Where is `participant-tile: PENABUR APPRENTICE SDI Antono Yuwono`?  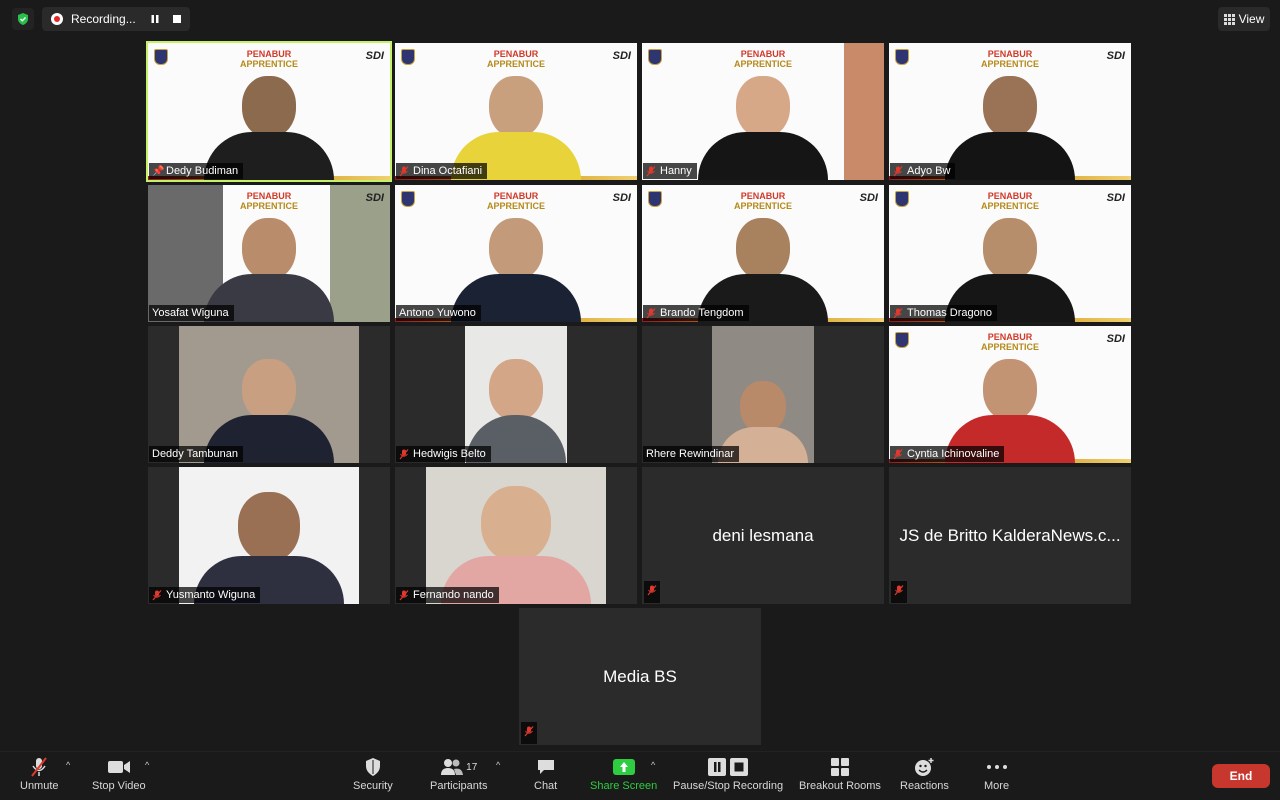
participant-tile: PENABUR APPRENTICE SDI Antono Yuwono is located at coordinates (516, 253).